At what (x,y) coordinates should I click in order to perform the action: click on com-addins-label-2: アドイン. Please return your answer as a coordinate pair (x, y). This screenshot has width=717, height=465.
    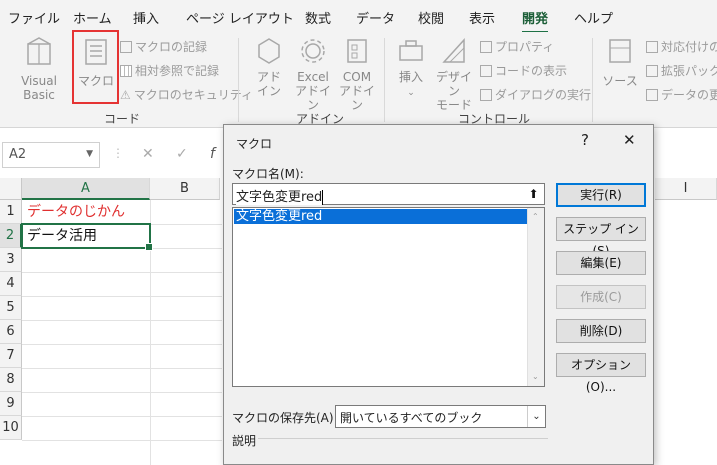
    Looking at the image, I should click on (356, 98).